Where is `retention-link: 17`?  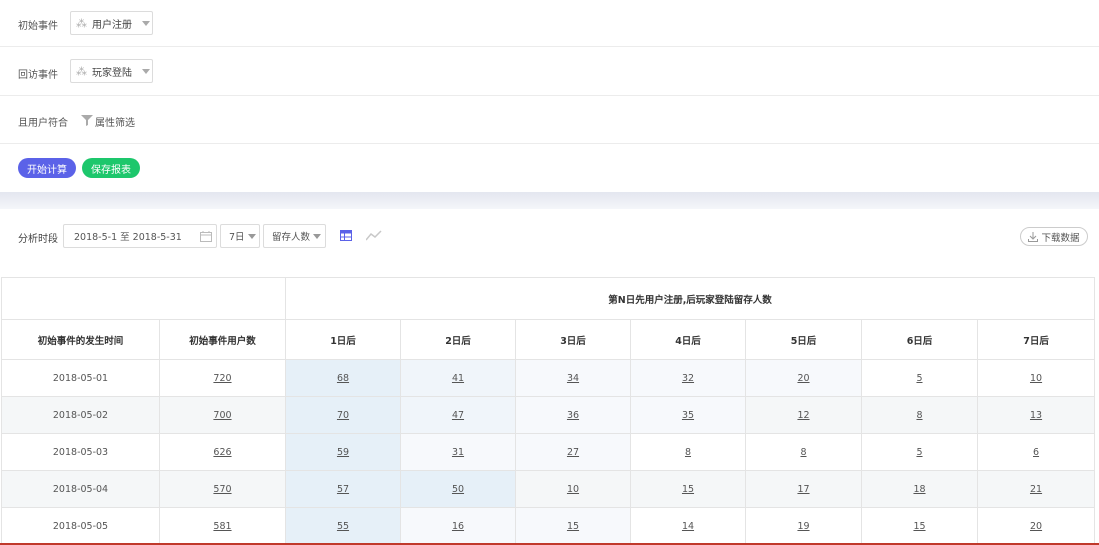
retention-link: 17 is located at coordinates (803, 489).